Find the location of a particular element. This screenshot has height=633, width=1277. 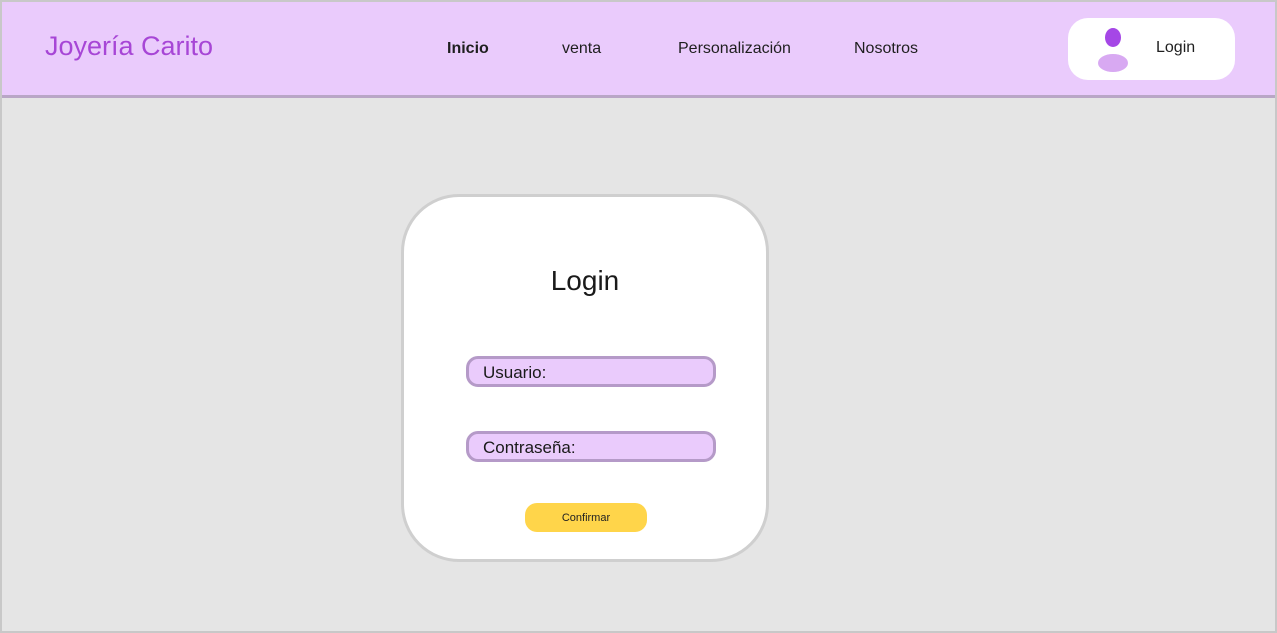

user-icon-body is located at coordinates (1113, 63).